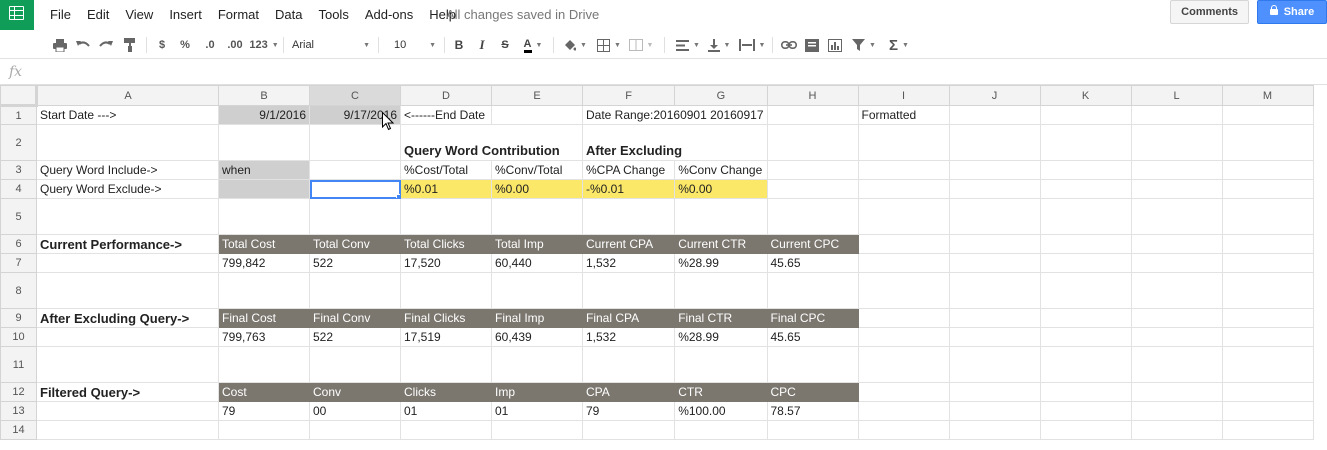 The image size is (1327, 450). I want to click on cell-g7: %28.99, so click(721, 263).